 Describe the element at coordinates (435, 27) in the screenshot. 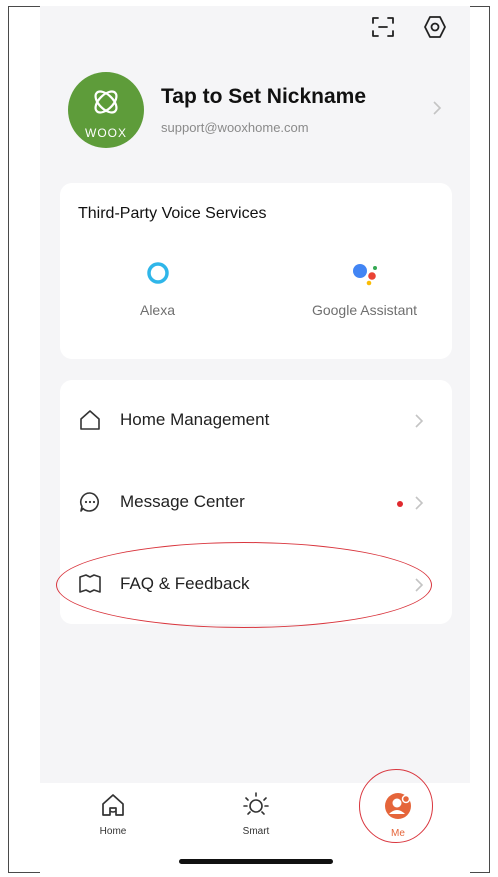

I see `settings-icon` at that location.